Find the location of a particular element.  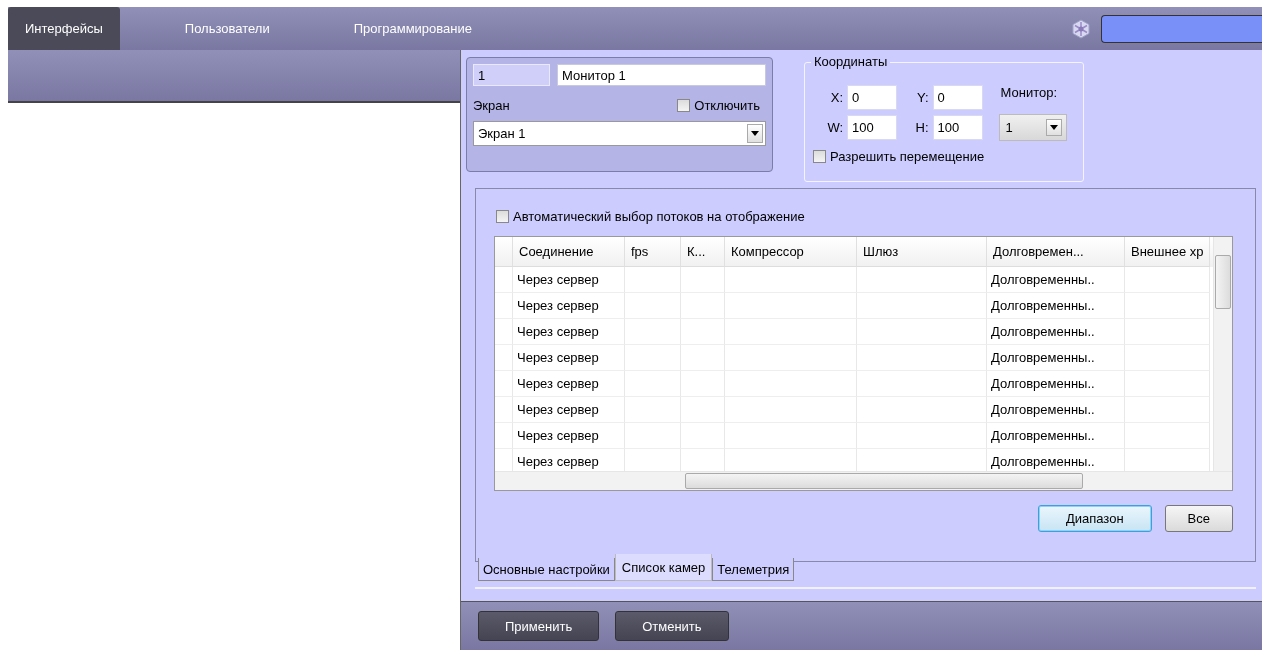

name-field: Монитор 1 is located at coordinates (661, 75).